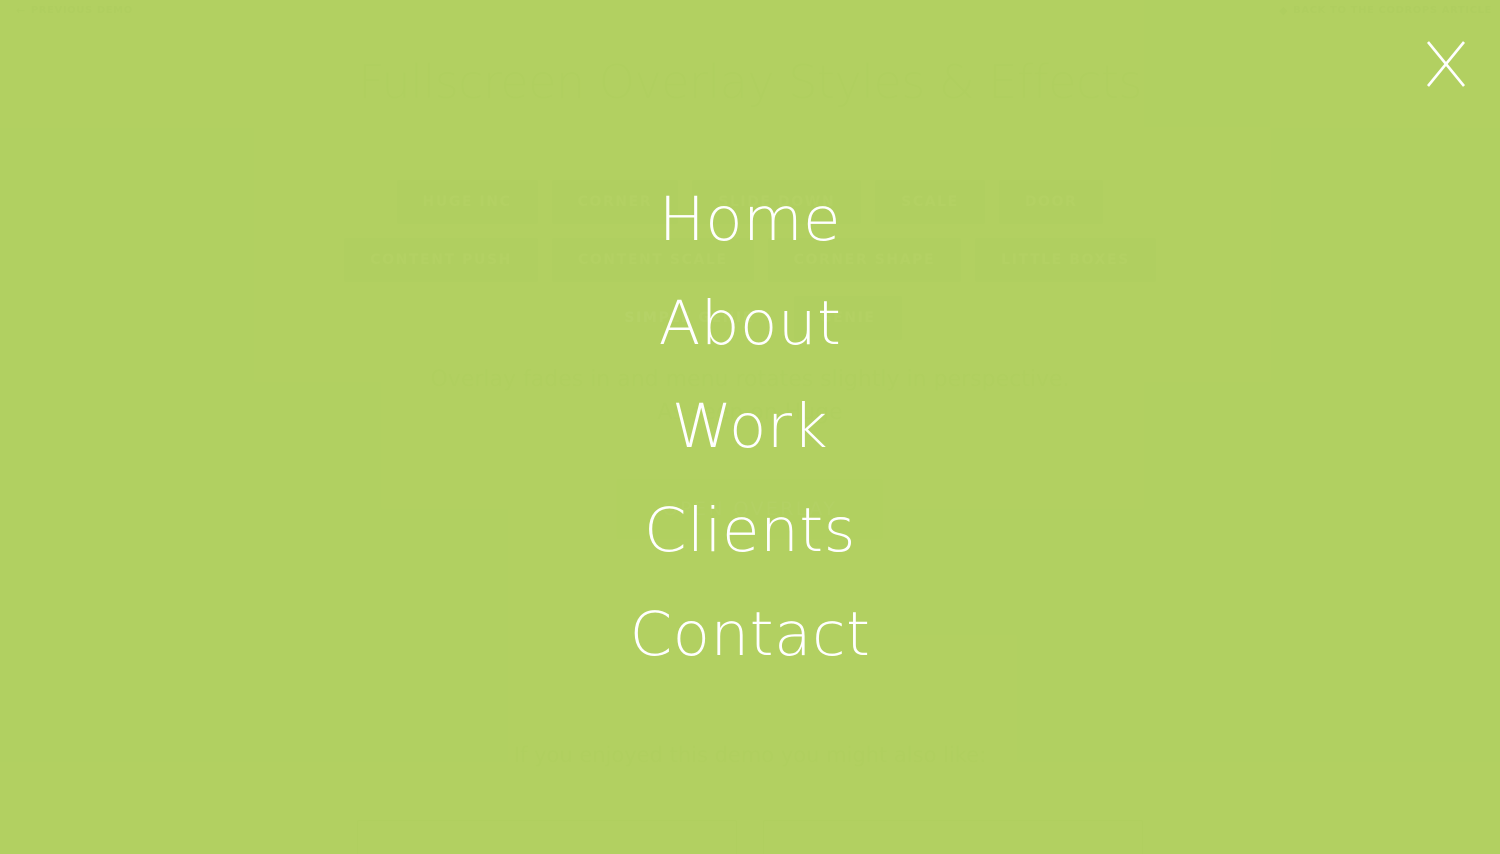 The width and height of the screenshot is (1500, 854). I want to click on overlay-menu-item: Home, so click(750, 220).